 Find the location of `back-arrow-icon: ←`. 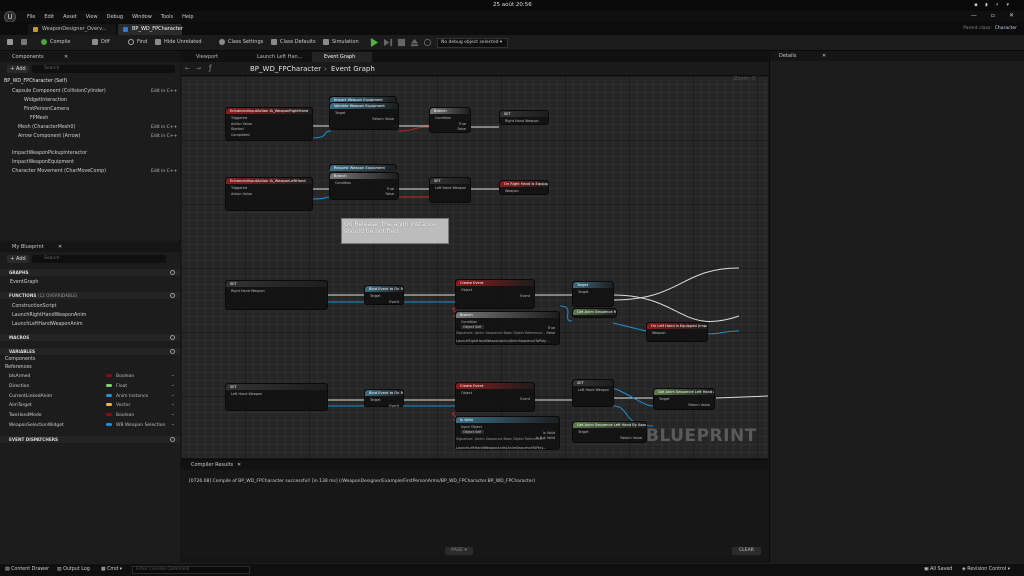

back-arrow-icon: ← is located at coordinates (187, 68).